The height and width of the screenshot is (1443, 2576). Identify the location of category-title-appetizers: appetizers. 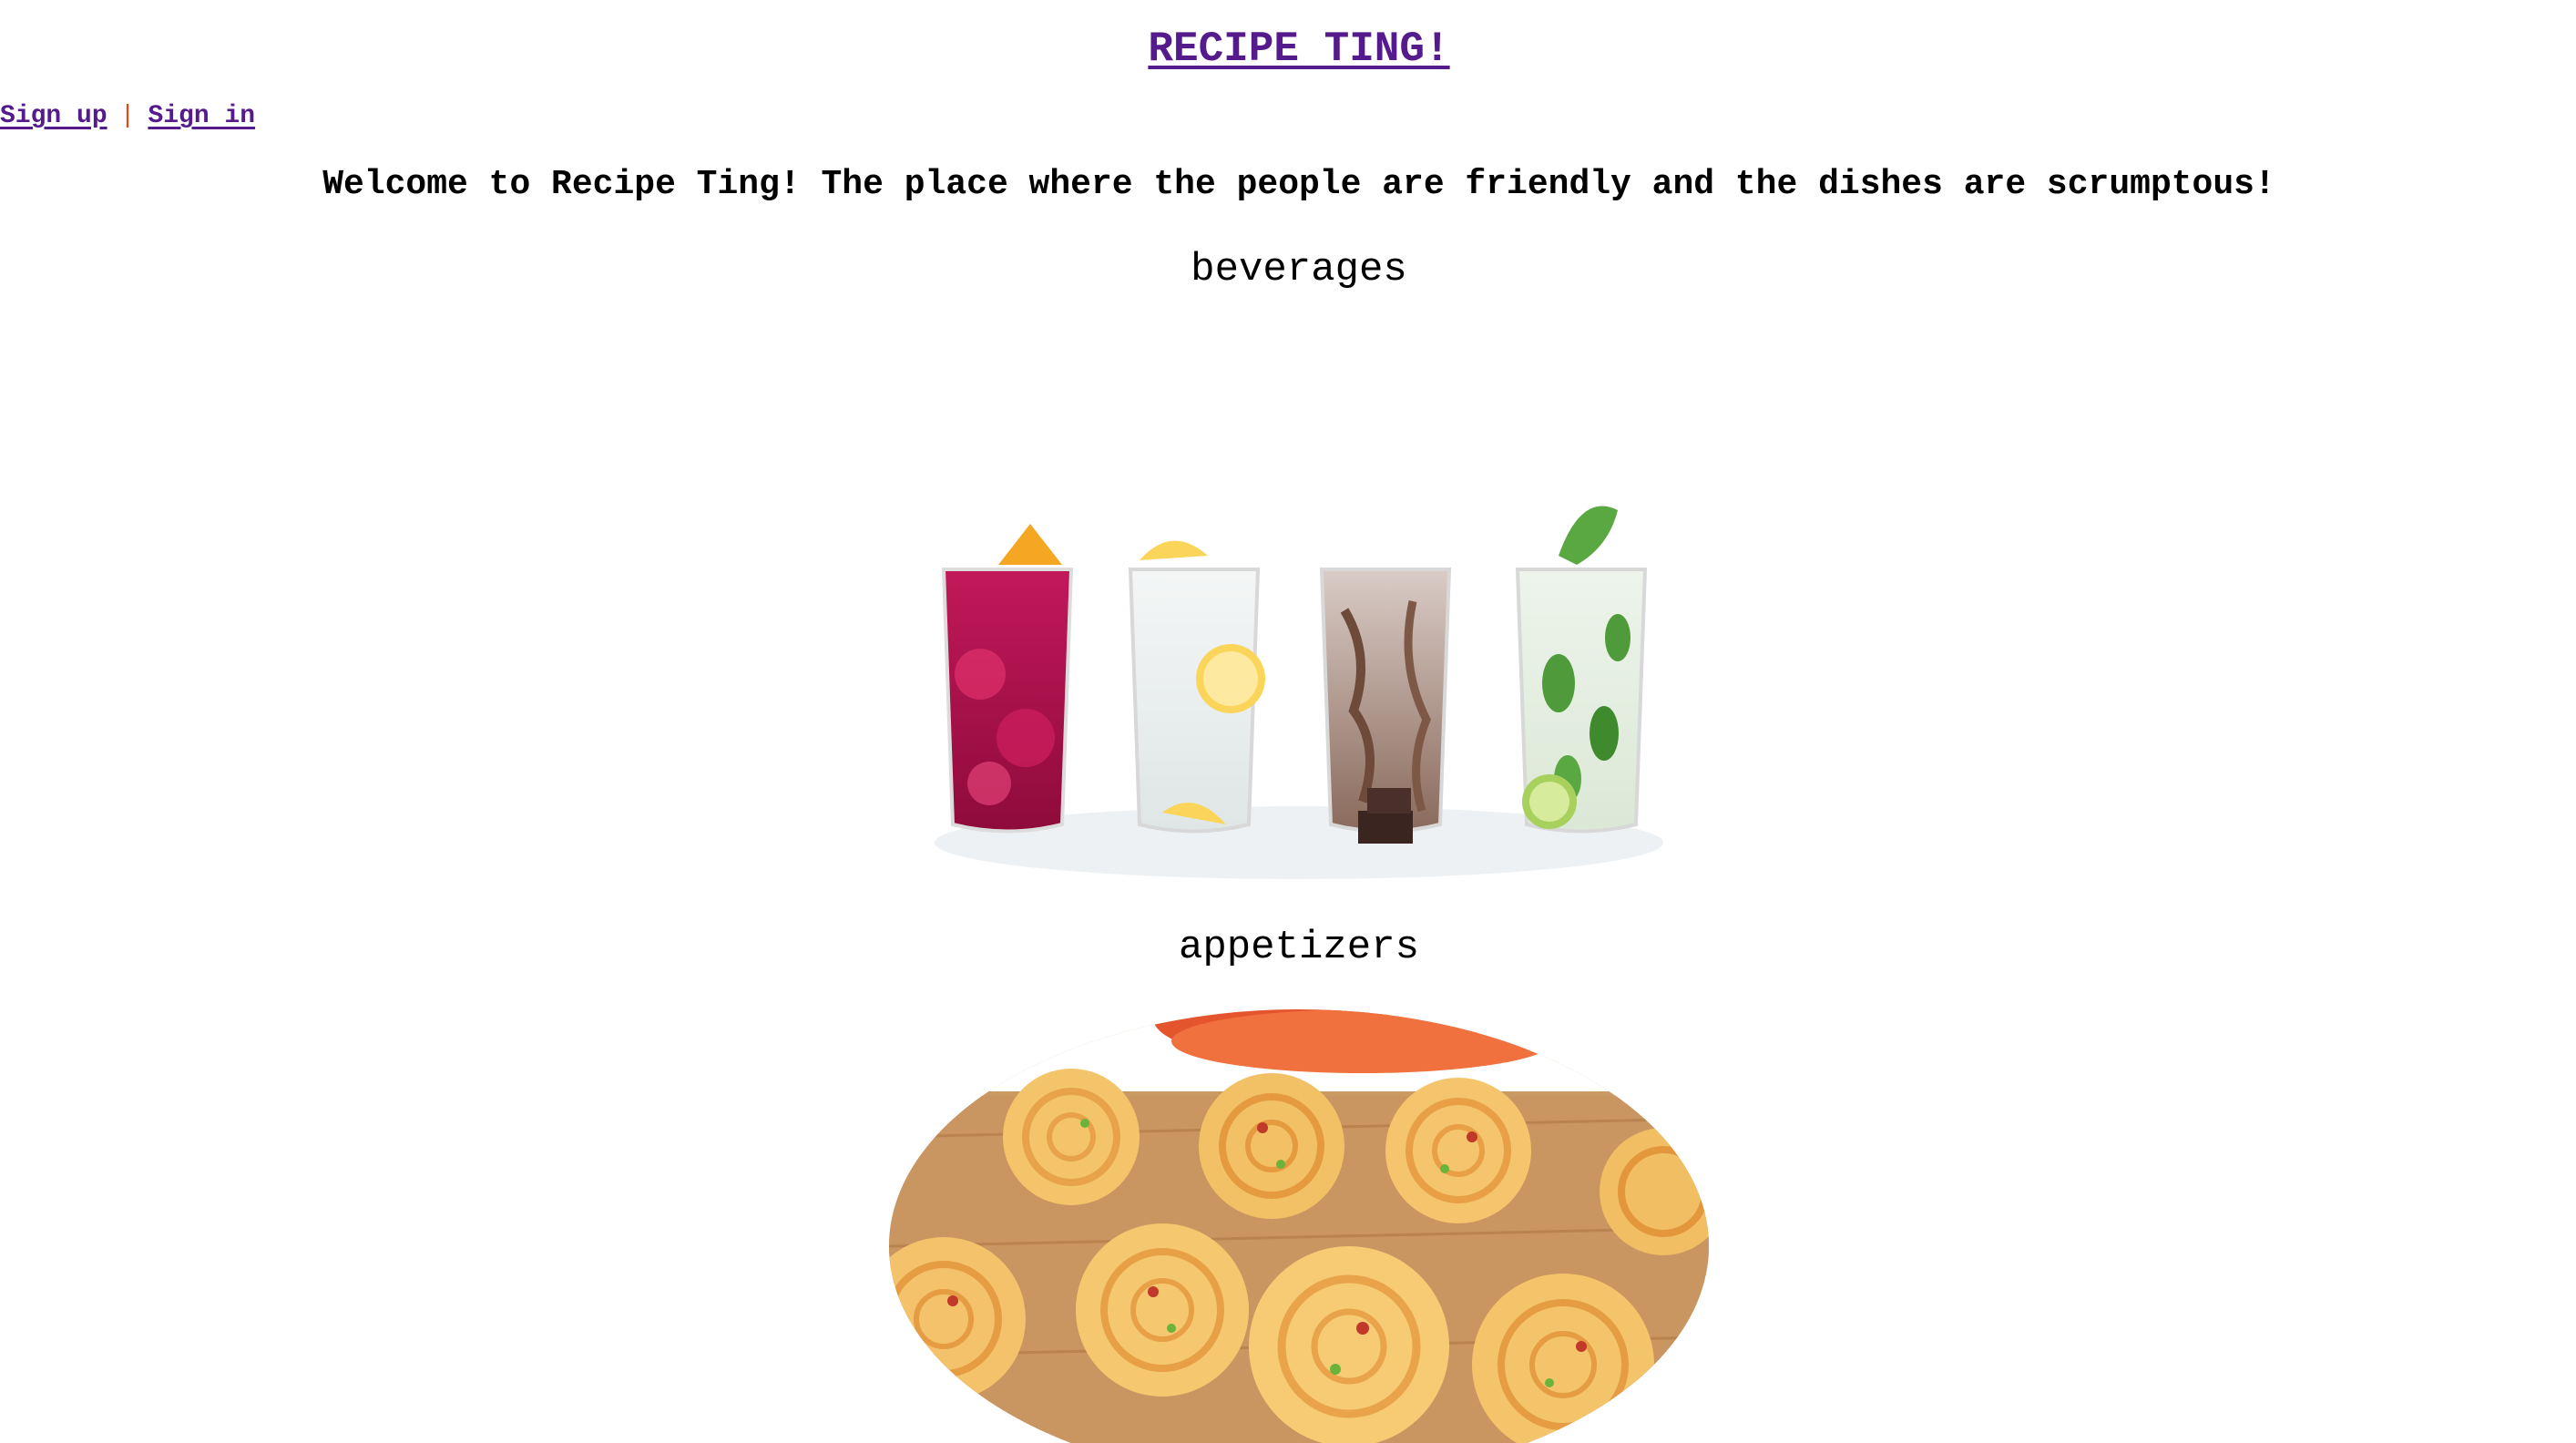
(1288, 948).